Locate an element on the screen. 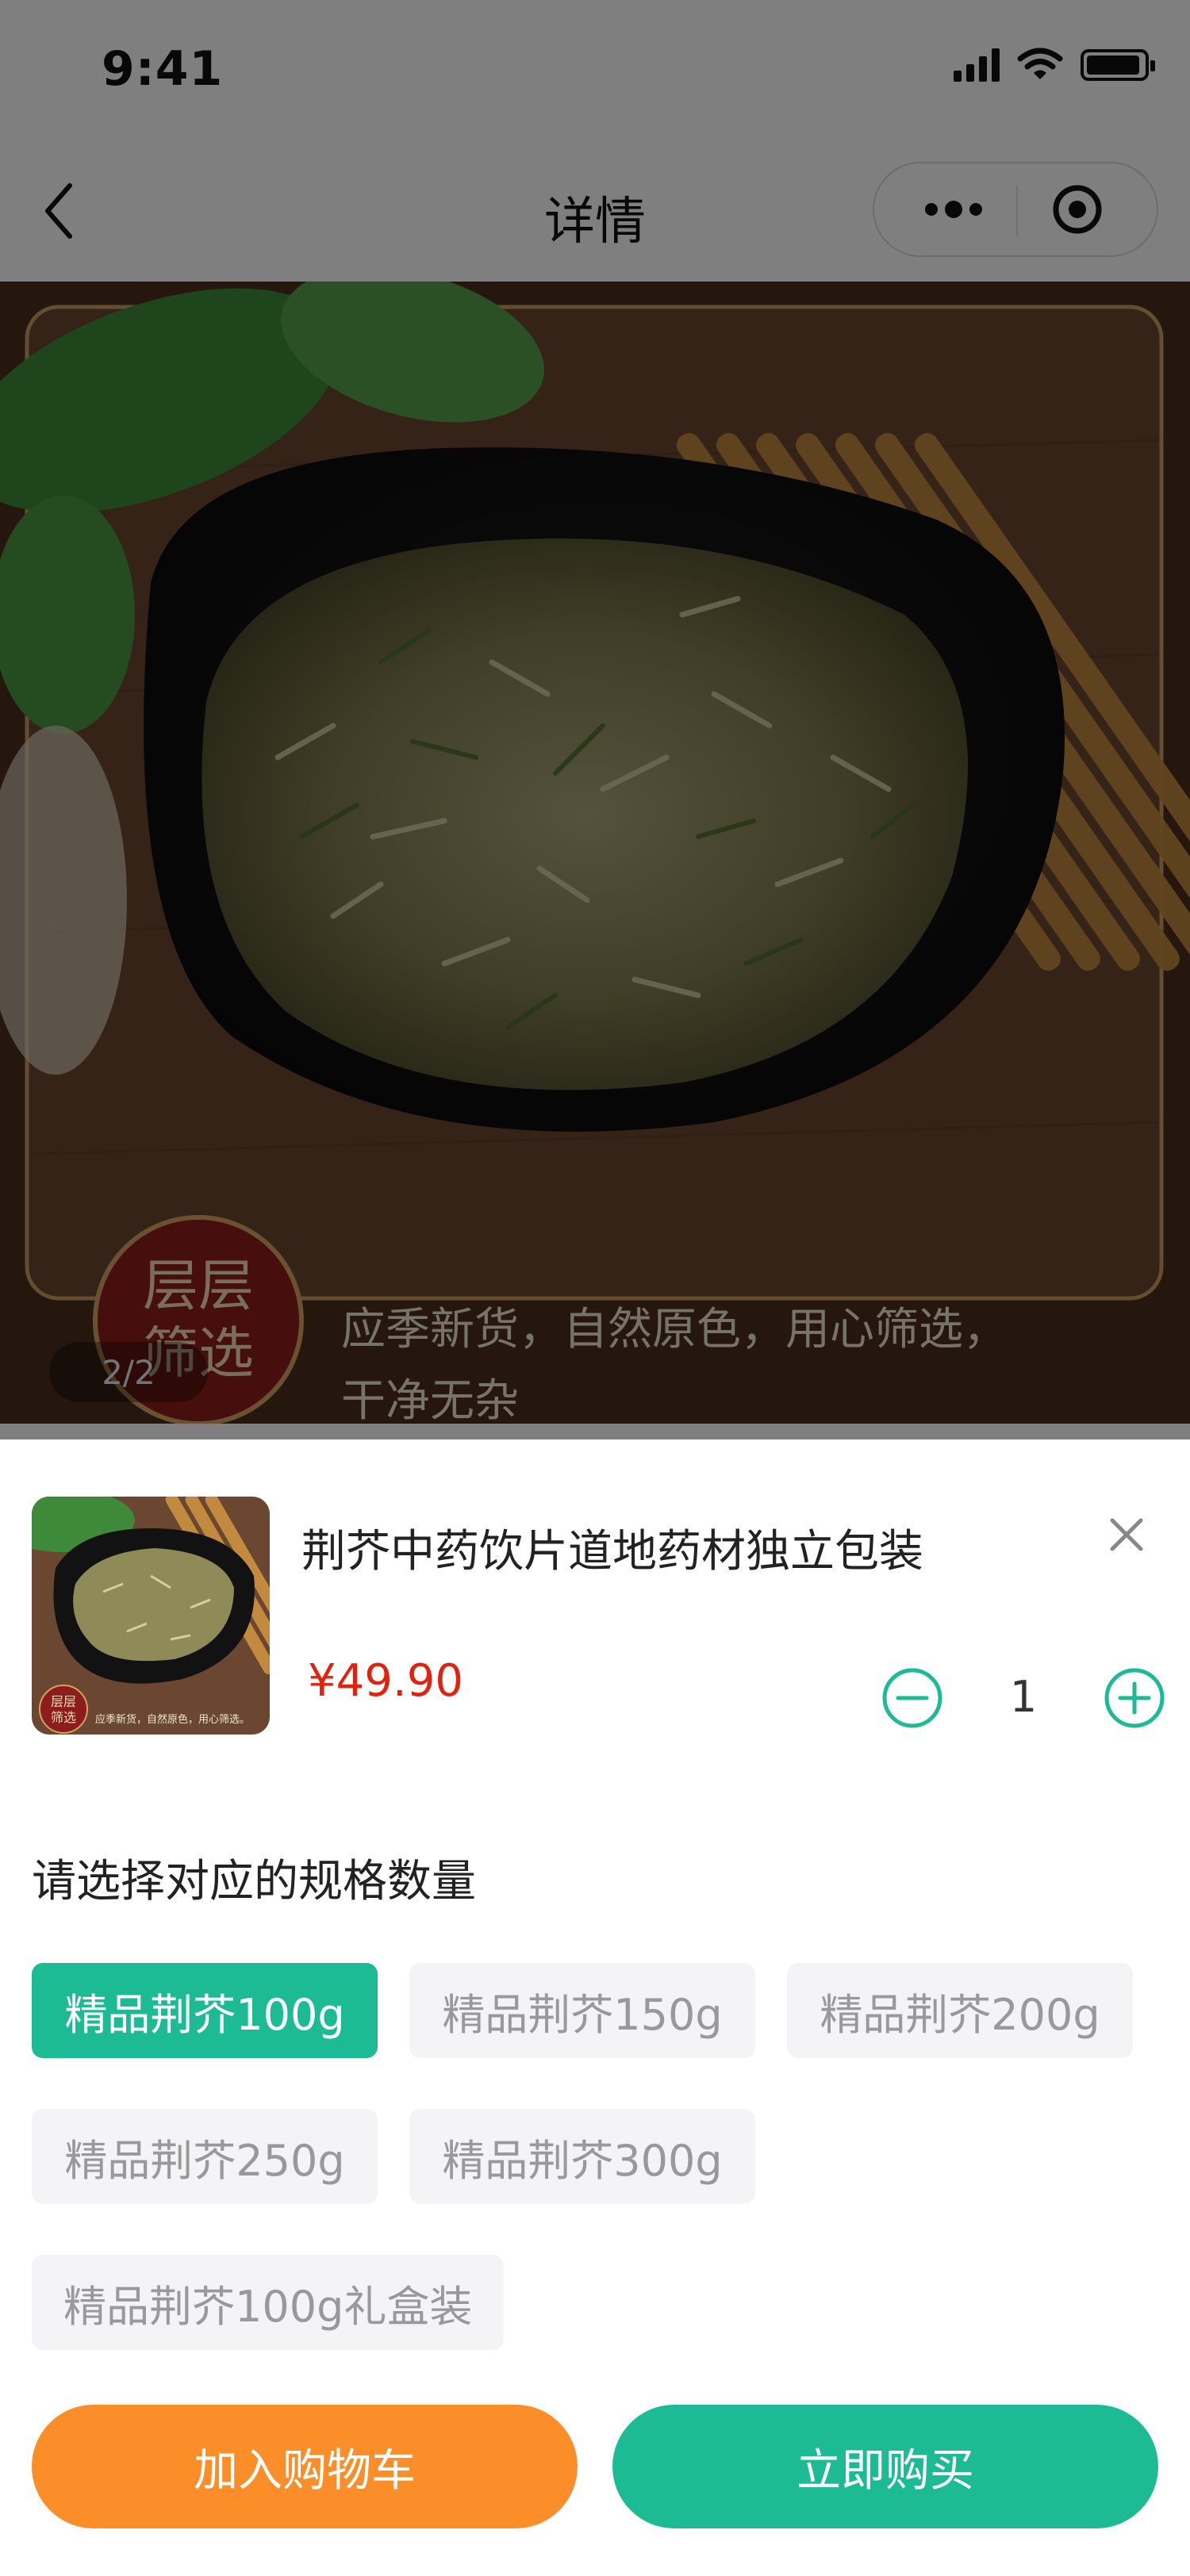  svg-text: 应季新货，自然原色，用心筛选。 is located at coordinates (172, 1720).